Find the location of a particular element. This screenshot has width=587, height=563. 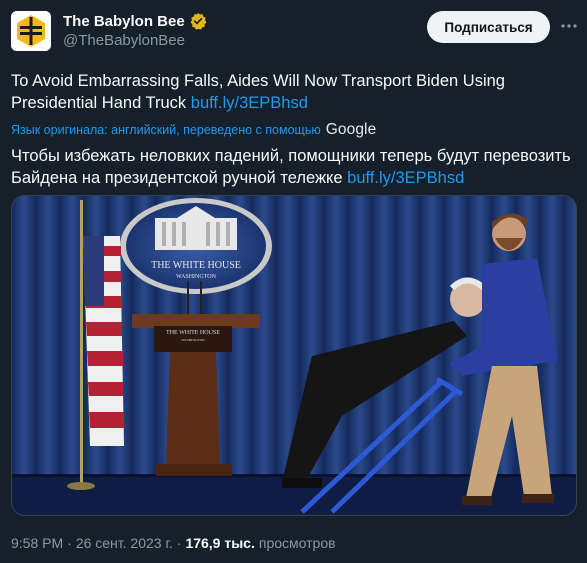

account-handle: @TheBabylonBee is located at coordinates (124, 40).